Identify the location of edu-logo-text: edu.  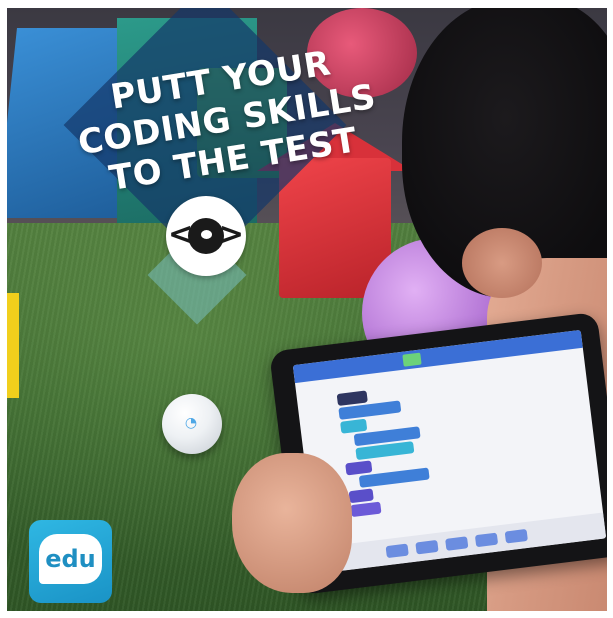
(70, 559).